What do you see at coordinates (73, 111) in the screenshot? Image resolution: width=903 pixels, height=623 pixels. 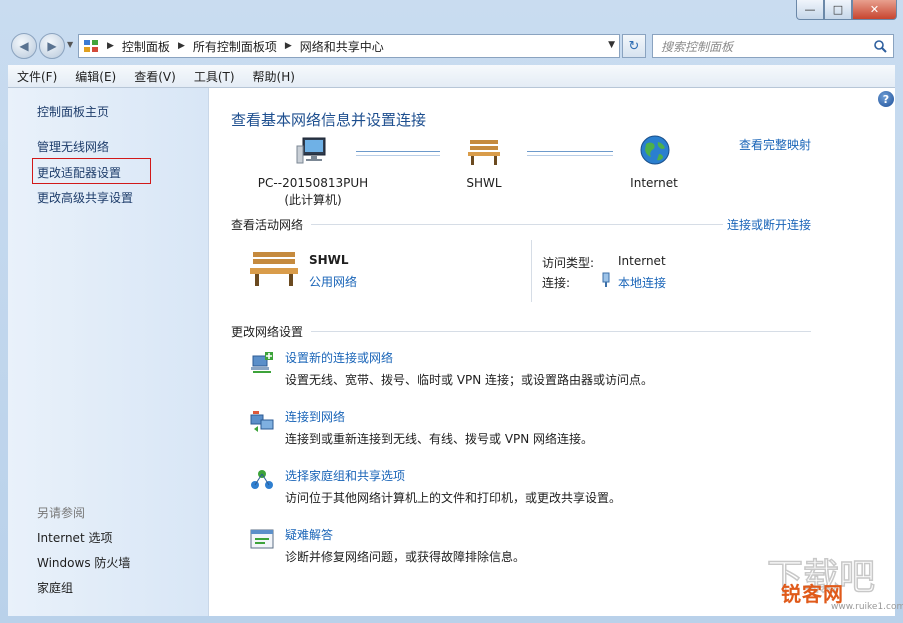 I see `sidebar-item-home: 控制面板主页` at bounding box center [73, 111].